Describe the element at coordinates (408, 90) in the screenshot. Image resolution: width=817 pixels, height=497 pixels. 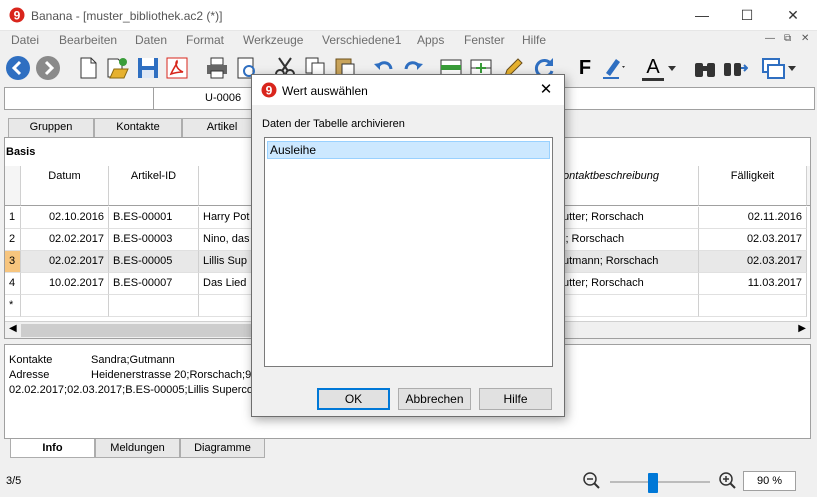
I see `dialog-titlebar: 9 Wert auswählen ✕` at that location.